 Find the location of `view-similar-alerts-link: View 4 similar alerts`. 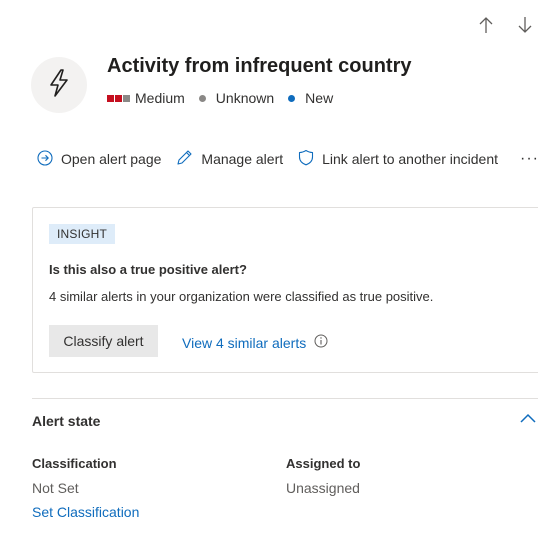

view-similar-alerts-link: View 4 similar alerts is located at coordinates (255, 342).